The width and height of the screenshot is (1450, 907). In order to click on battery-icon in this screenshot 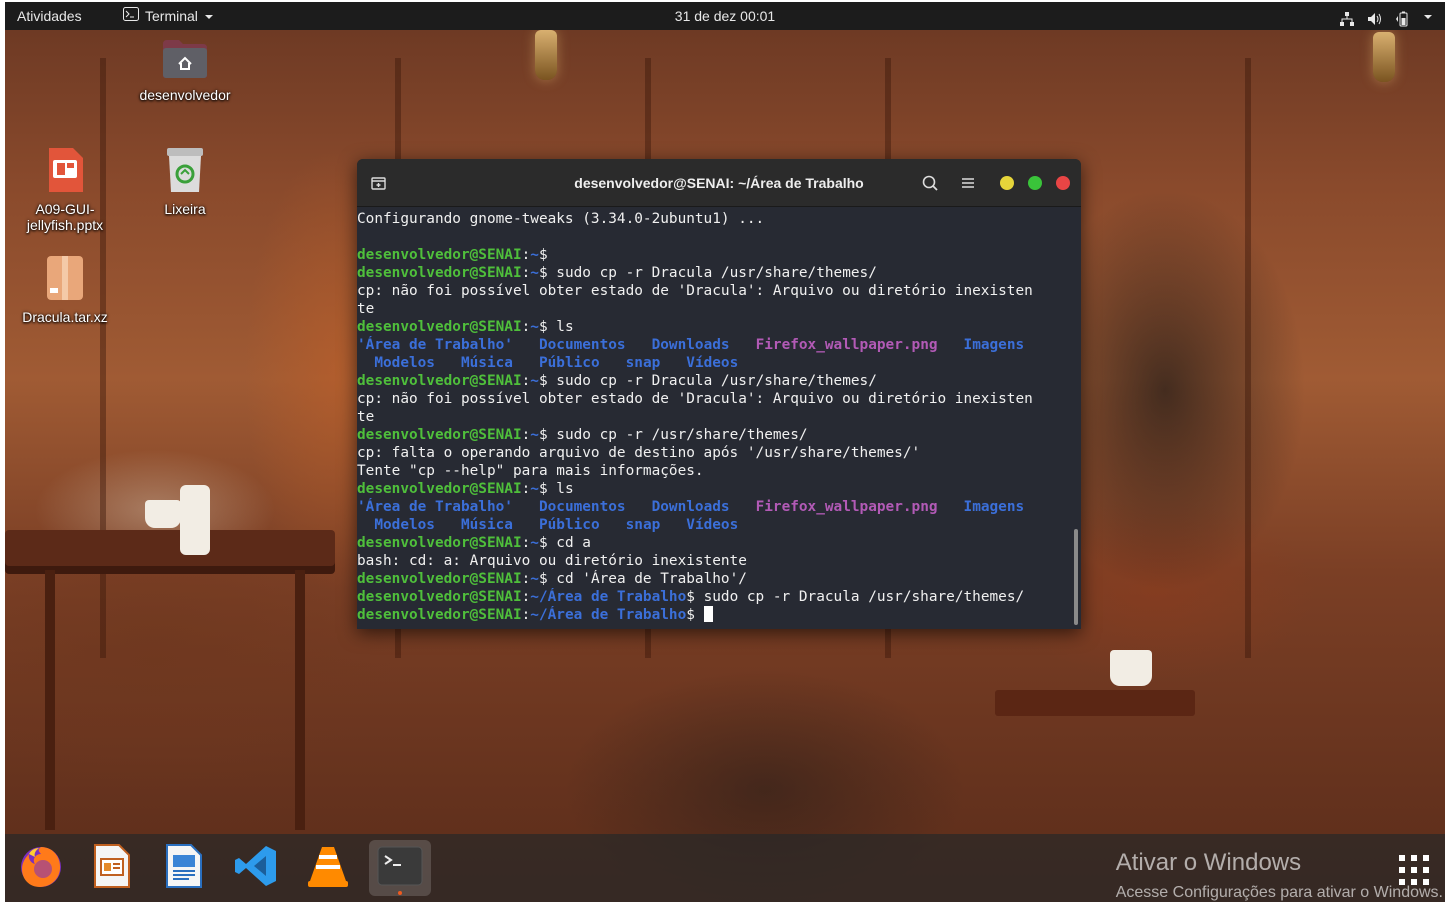, I will do `click(1403, 17)`.